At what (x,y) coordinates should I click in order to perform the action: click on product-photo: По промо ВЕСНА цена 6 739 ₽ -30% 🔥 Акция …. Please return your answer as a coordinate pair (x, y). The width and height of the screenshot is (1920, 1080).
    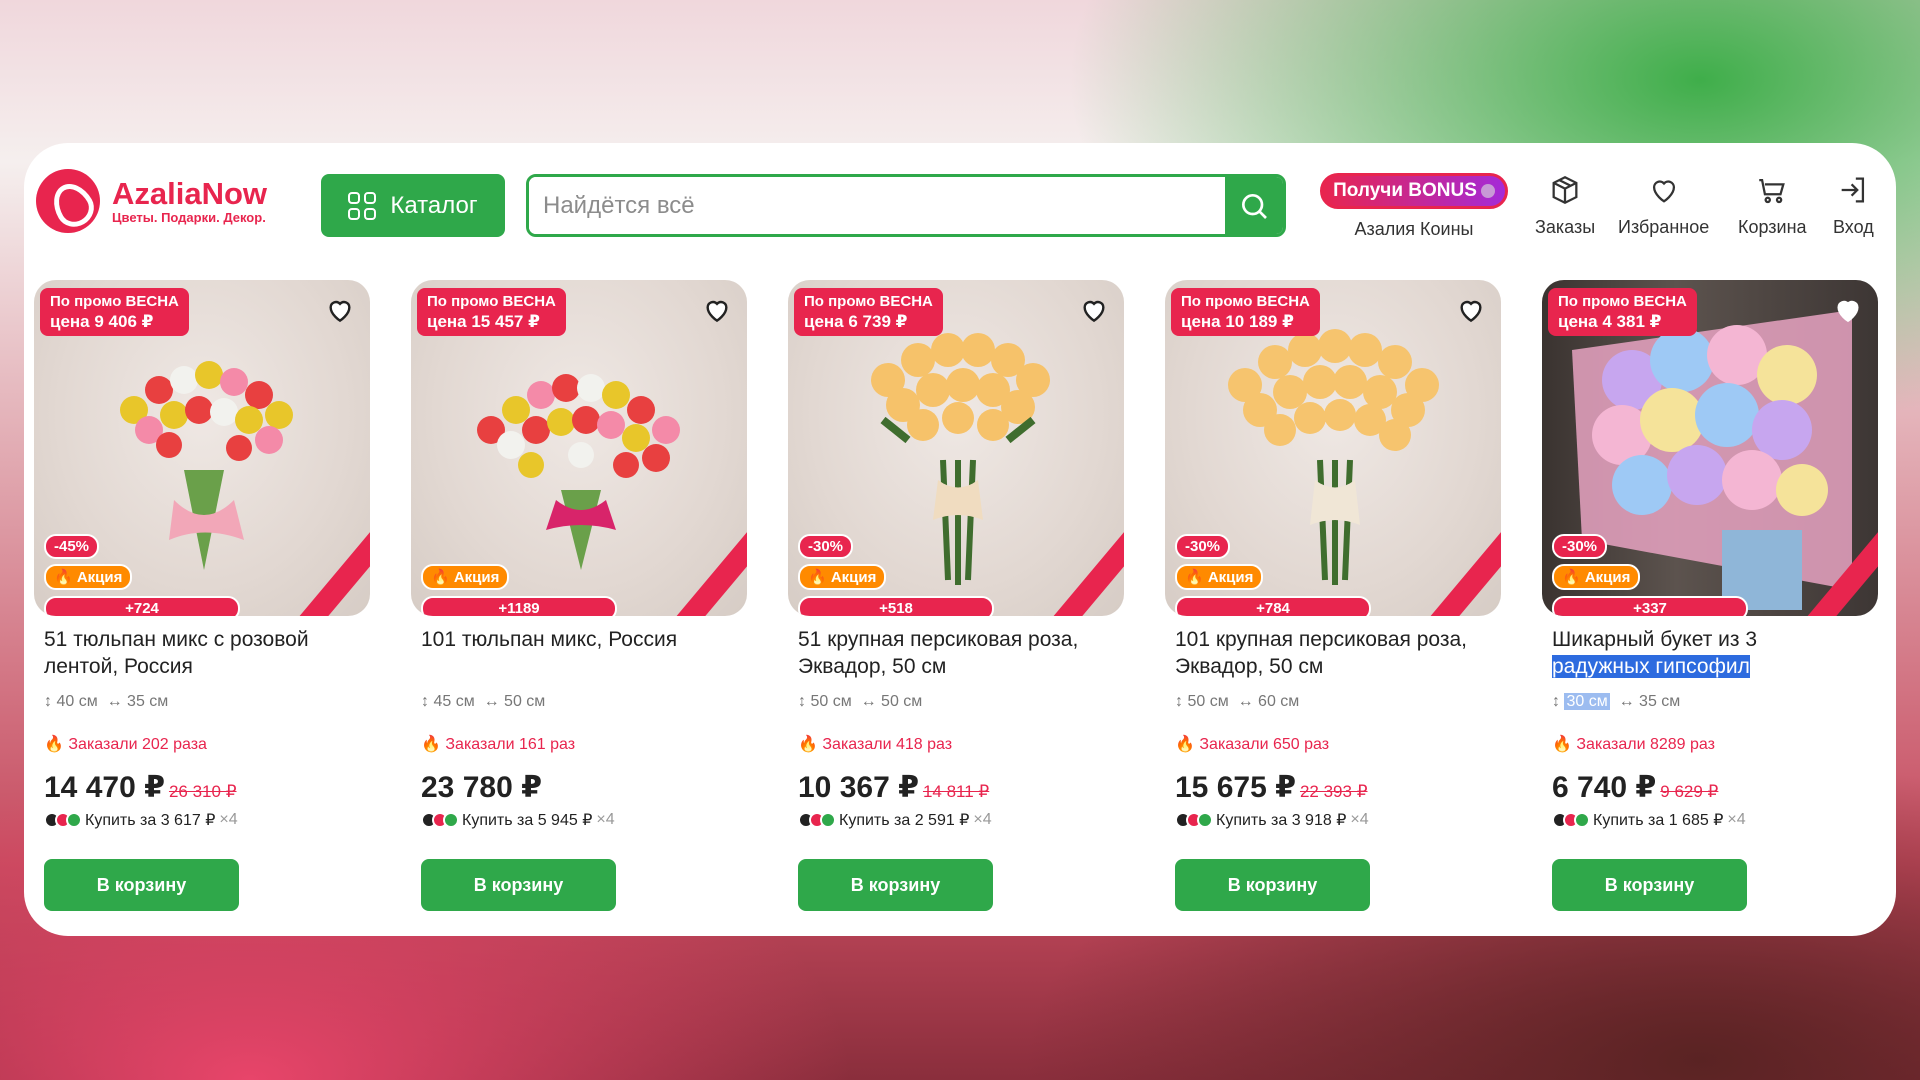
    Looking at the image, I should click on (956, 448).